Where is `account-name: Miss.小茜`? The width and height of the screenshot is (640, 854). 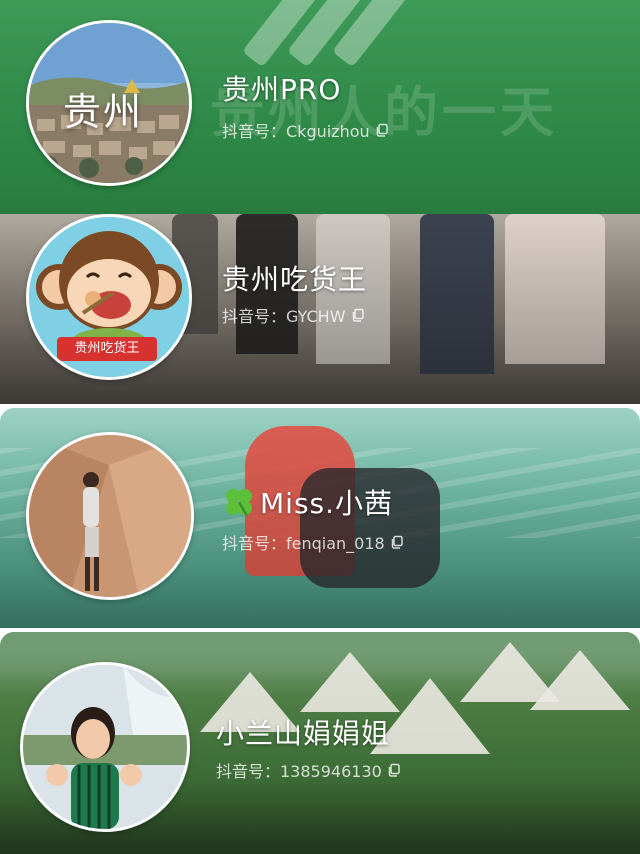 account-name: Miss.小茜 is located at coordinates (307, 502).